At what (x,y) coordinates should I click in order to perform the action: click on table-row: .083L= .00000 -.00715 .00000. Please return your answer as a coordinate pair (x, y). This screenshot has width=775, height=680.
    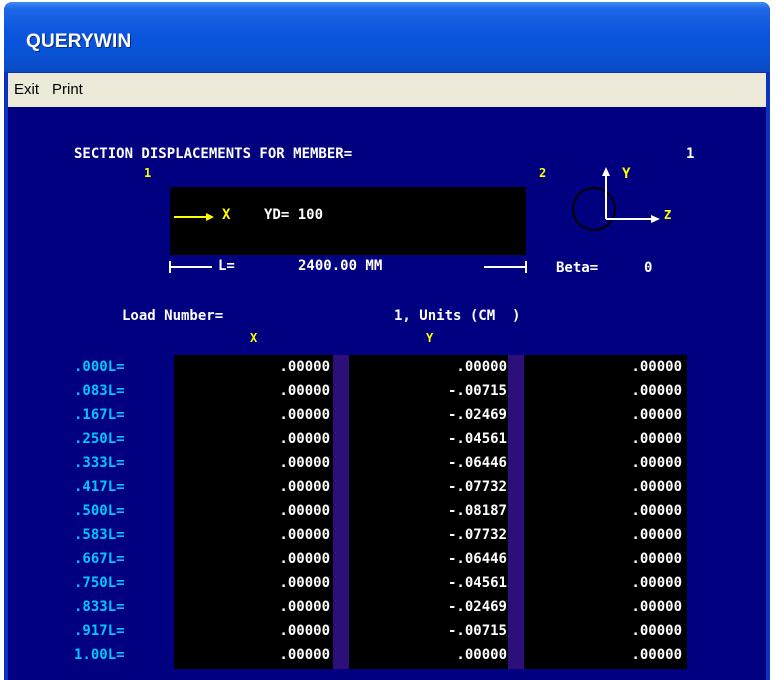
    Looking at the image, I should click on (387, 392).